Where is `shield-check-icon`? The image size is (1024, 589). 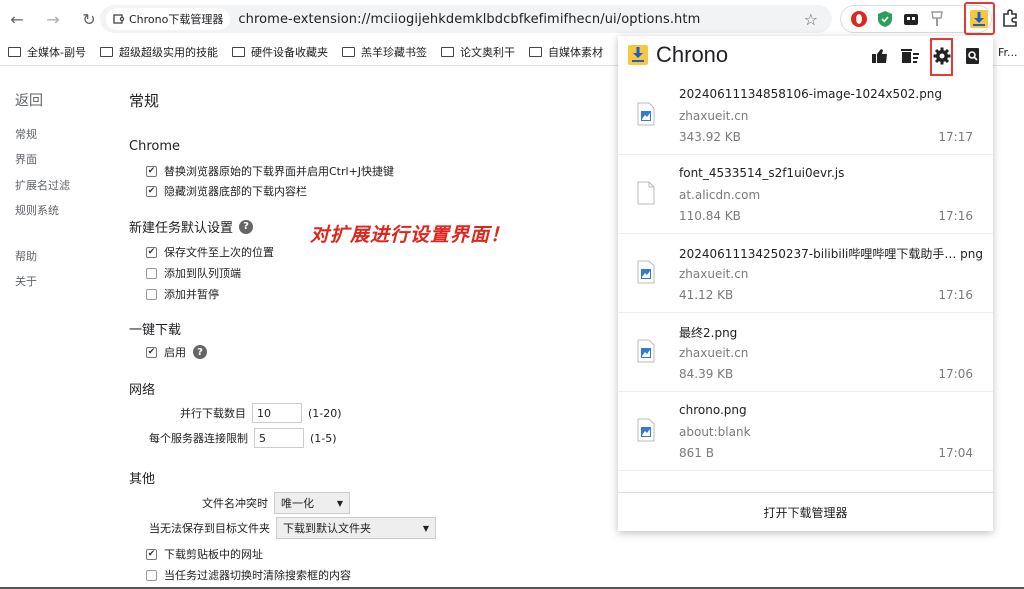
shield-check-icon is located at coordinates (885, 19).